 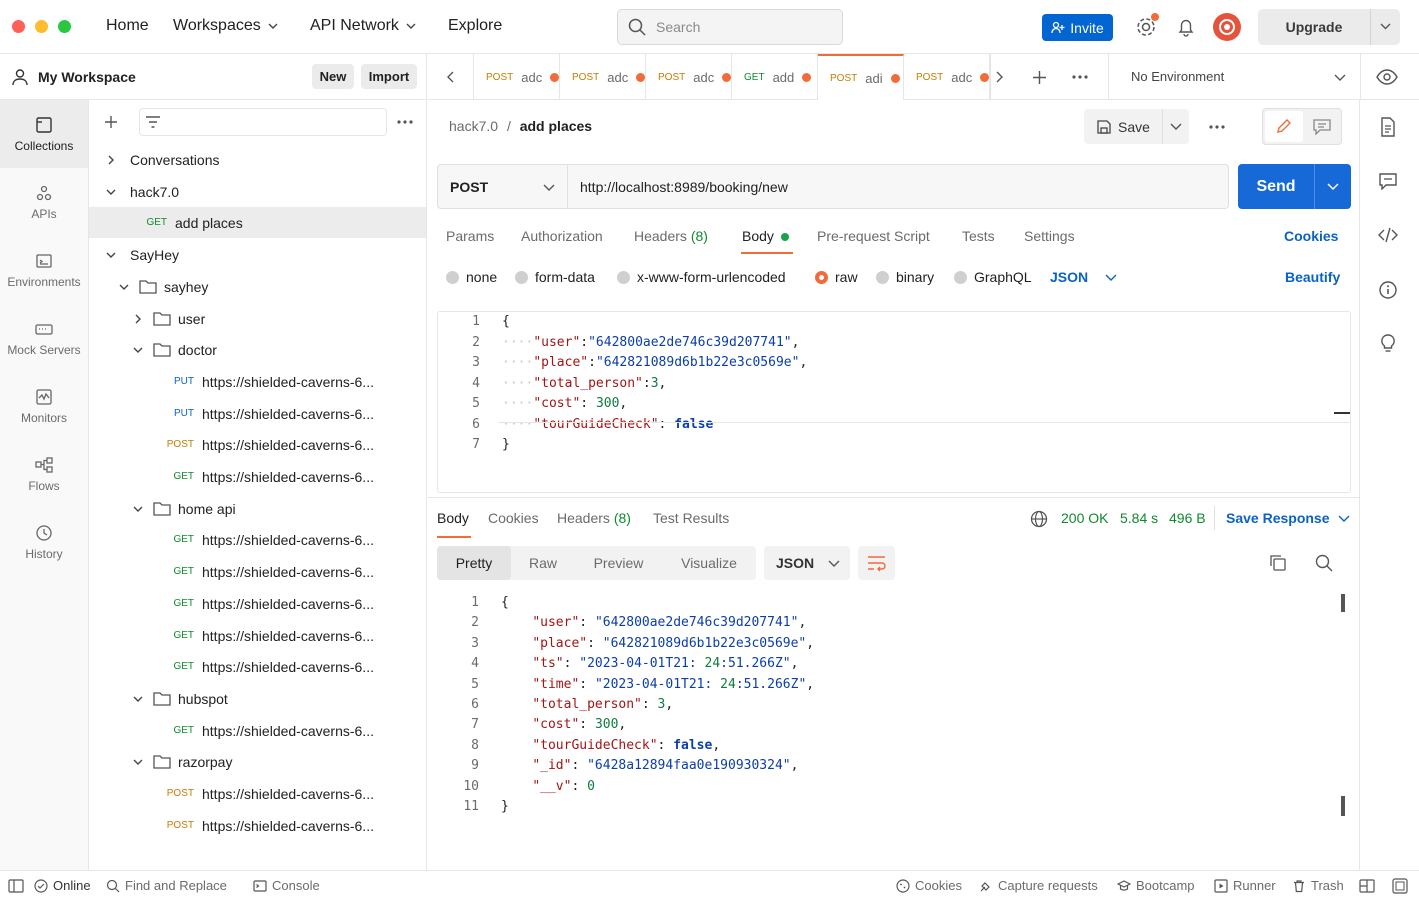 I want to click on import-button: Import, so click(x=389, y=76).